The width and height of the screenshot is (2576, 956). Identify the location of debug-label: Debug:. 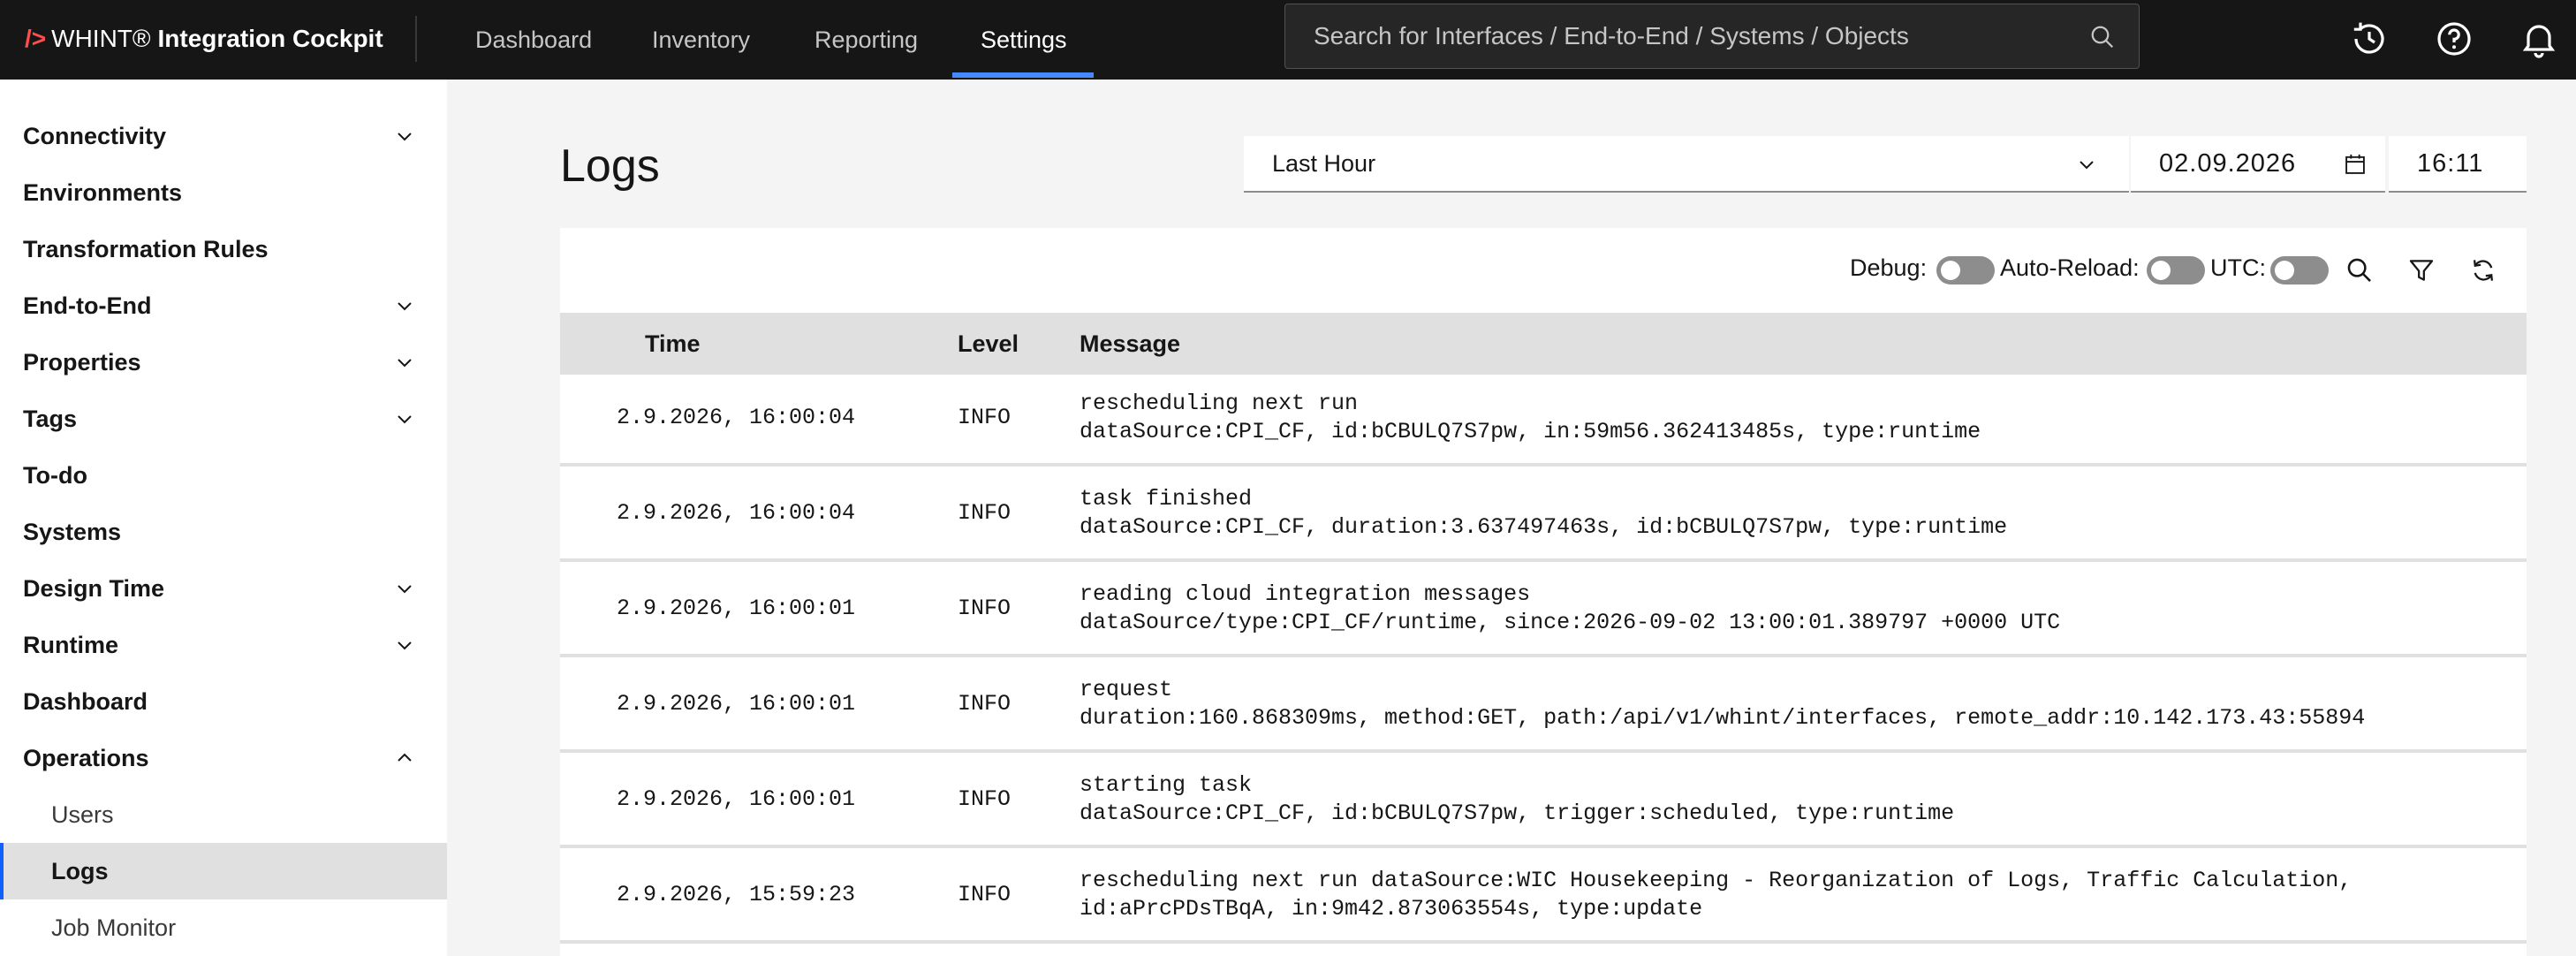
(1889, 267).